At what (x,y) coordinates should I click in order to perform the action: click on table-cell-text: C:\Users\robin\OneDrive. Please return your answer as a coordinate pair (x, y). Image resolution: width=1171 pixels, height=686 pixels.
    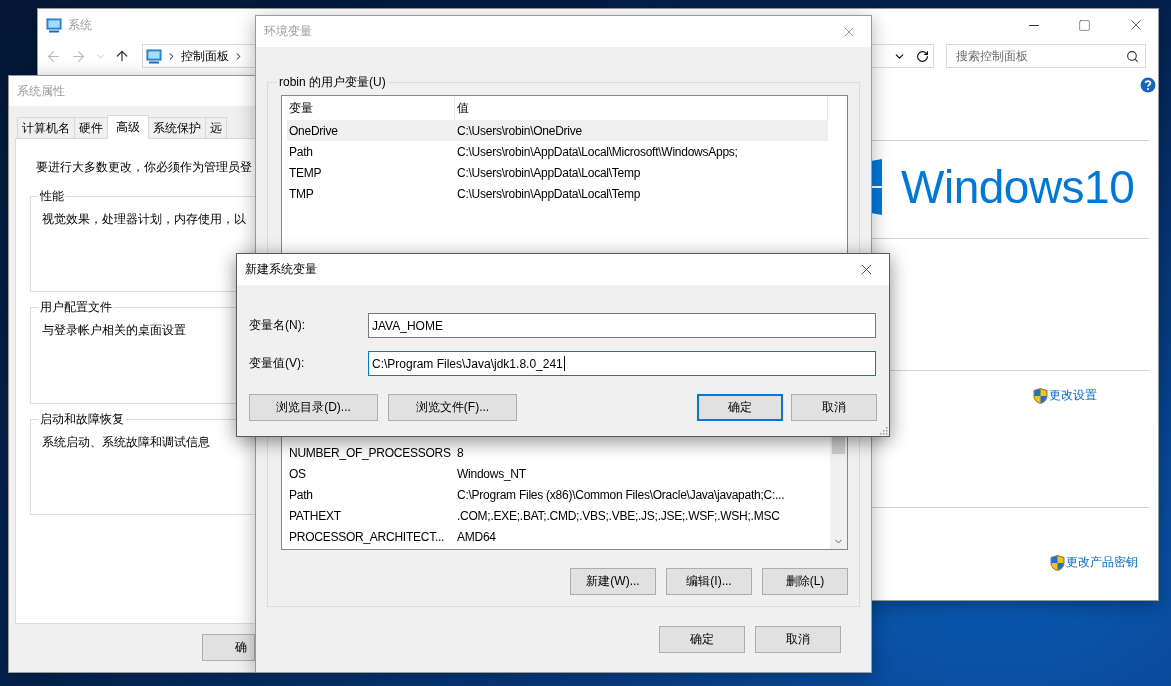
    Looking at the image, I should click on (519, 130).